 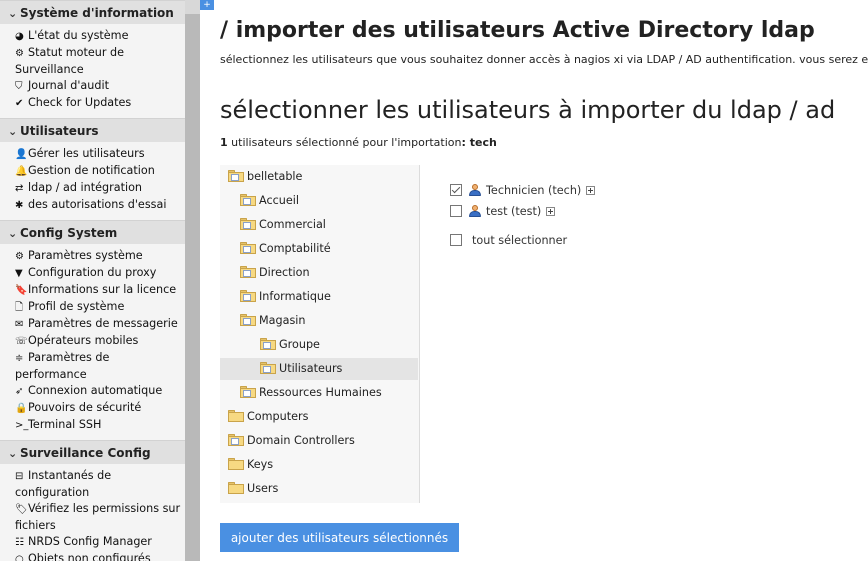 What do you see at coordinates (92, 61) in the screenshot?
I see `sidebar-item: ⚙ Statut moteur de Surveillance` at bounding box center [92, 61].